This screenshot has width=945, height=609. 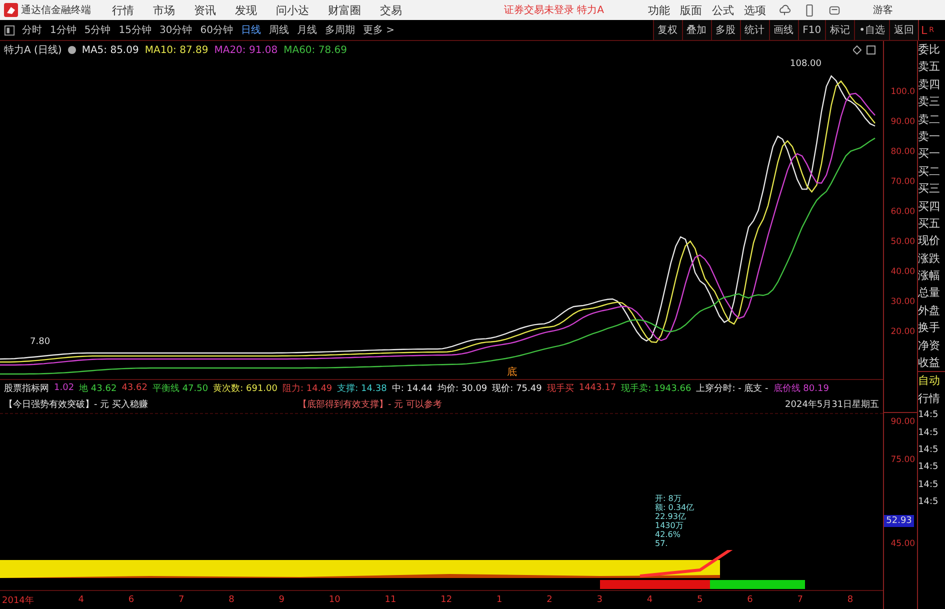 I want to click on ma-value: MA5: 85.09, so click(x=110, y=50).